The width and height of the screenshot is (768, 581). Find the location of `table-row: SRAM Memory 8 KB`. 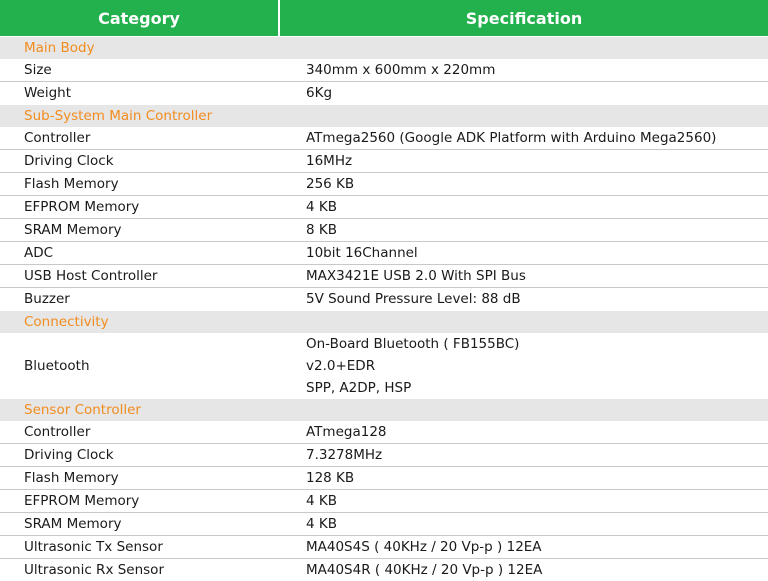

table-row: SRAM Memory 8 KB is located at coordinates (384, 229).